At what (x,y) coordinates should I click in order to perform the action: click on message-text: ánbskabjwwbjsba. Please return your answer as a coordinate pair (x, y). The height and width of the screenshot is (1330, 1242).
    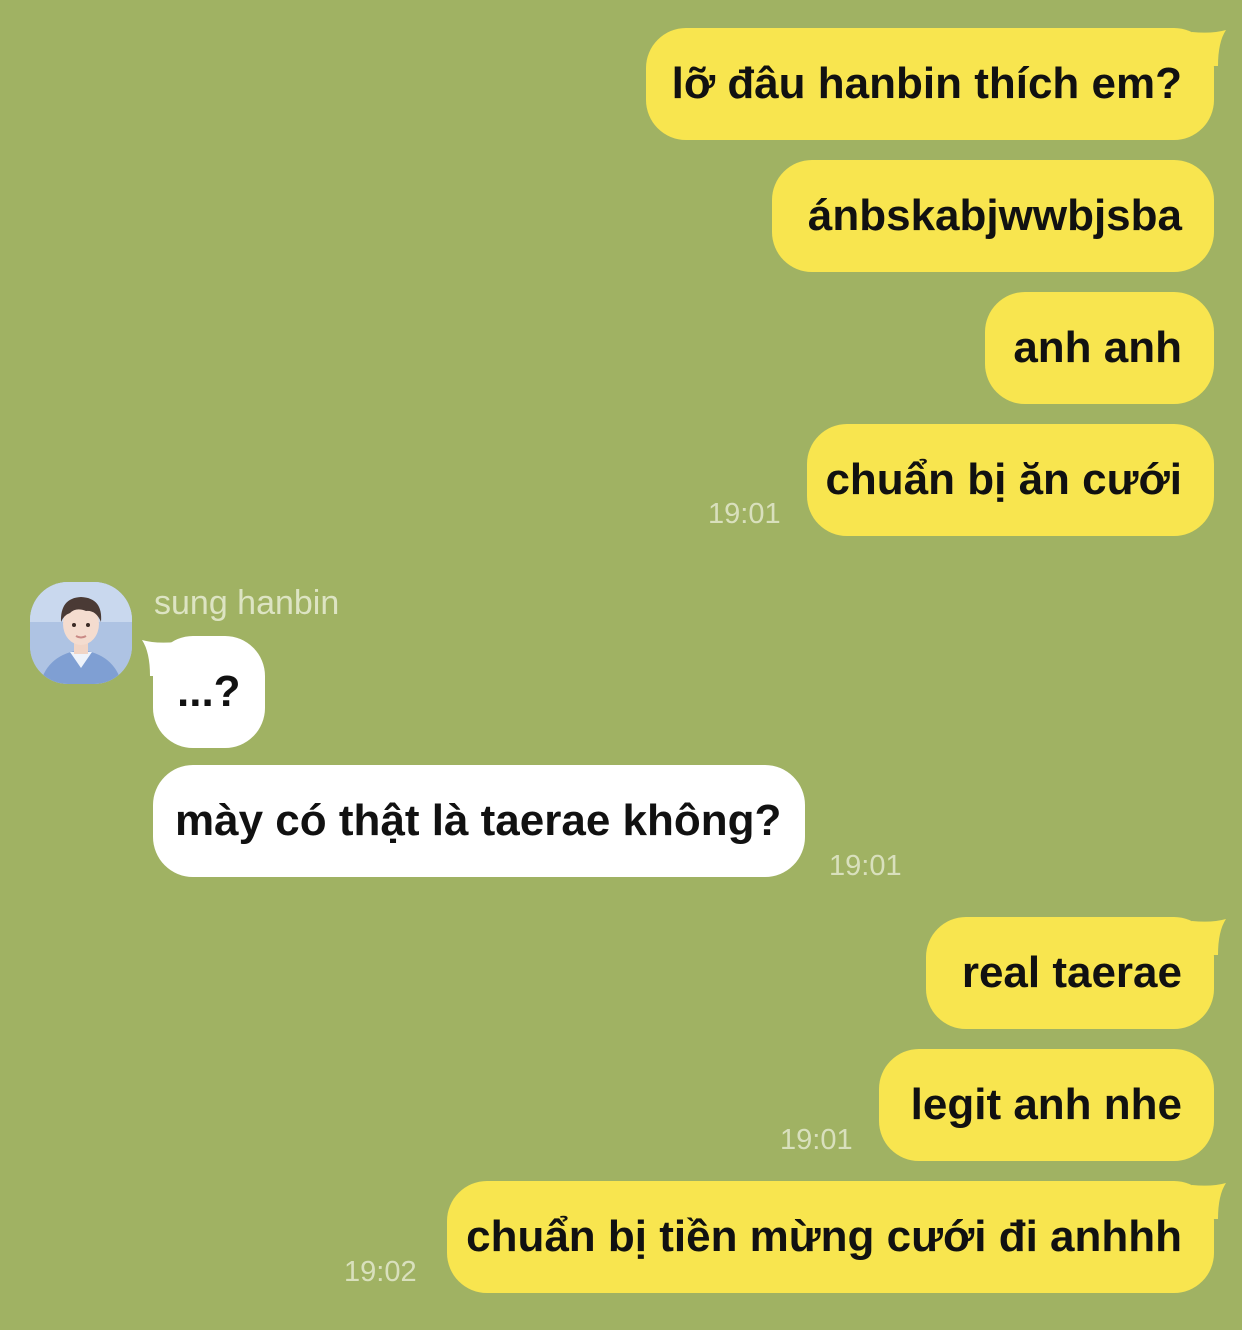
    Looking at the image, I should click on (994, 215).